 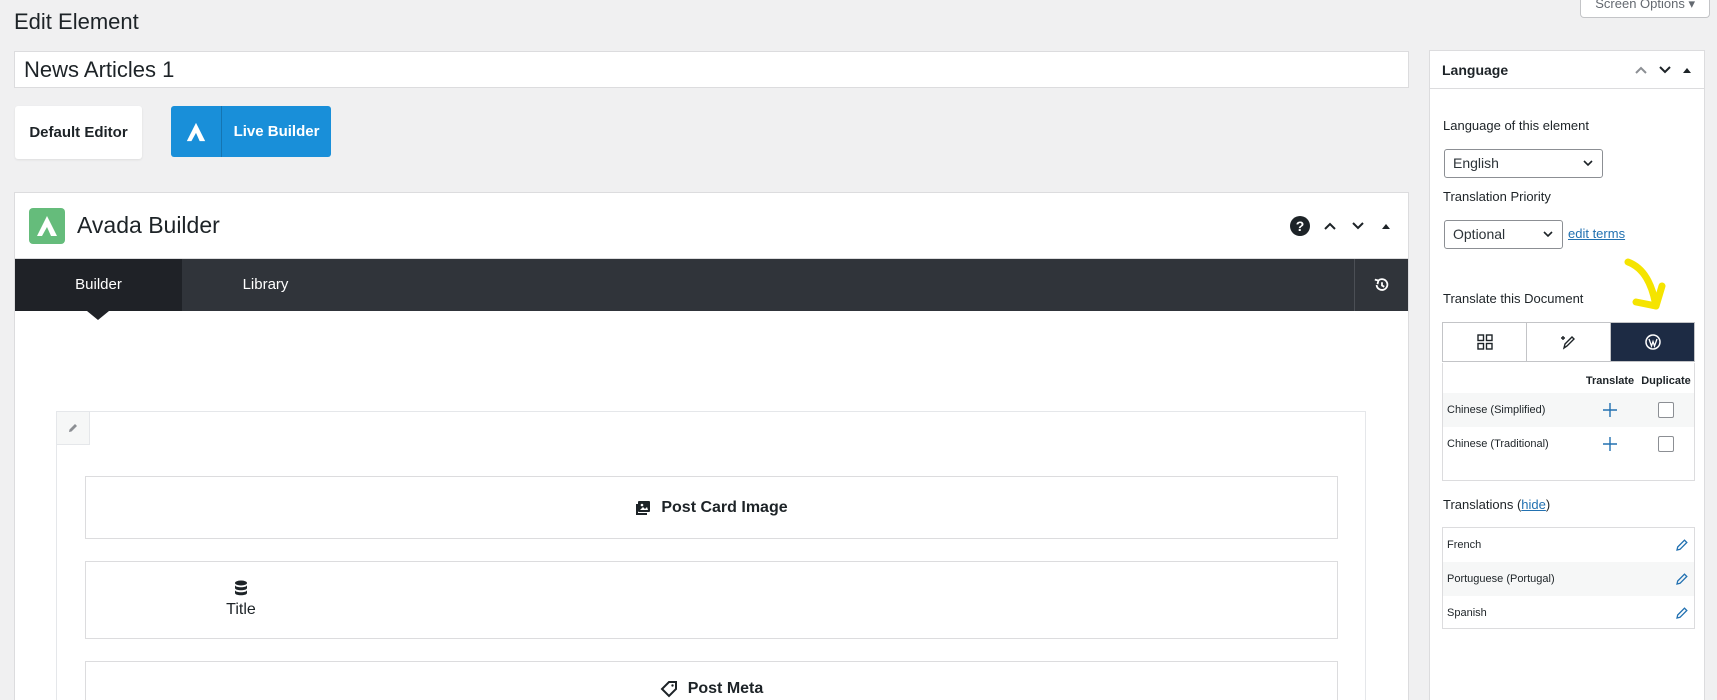 I want to click on live-builder-label: Live Builder, so click(x=276, y=131).